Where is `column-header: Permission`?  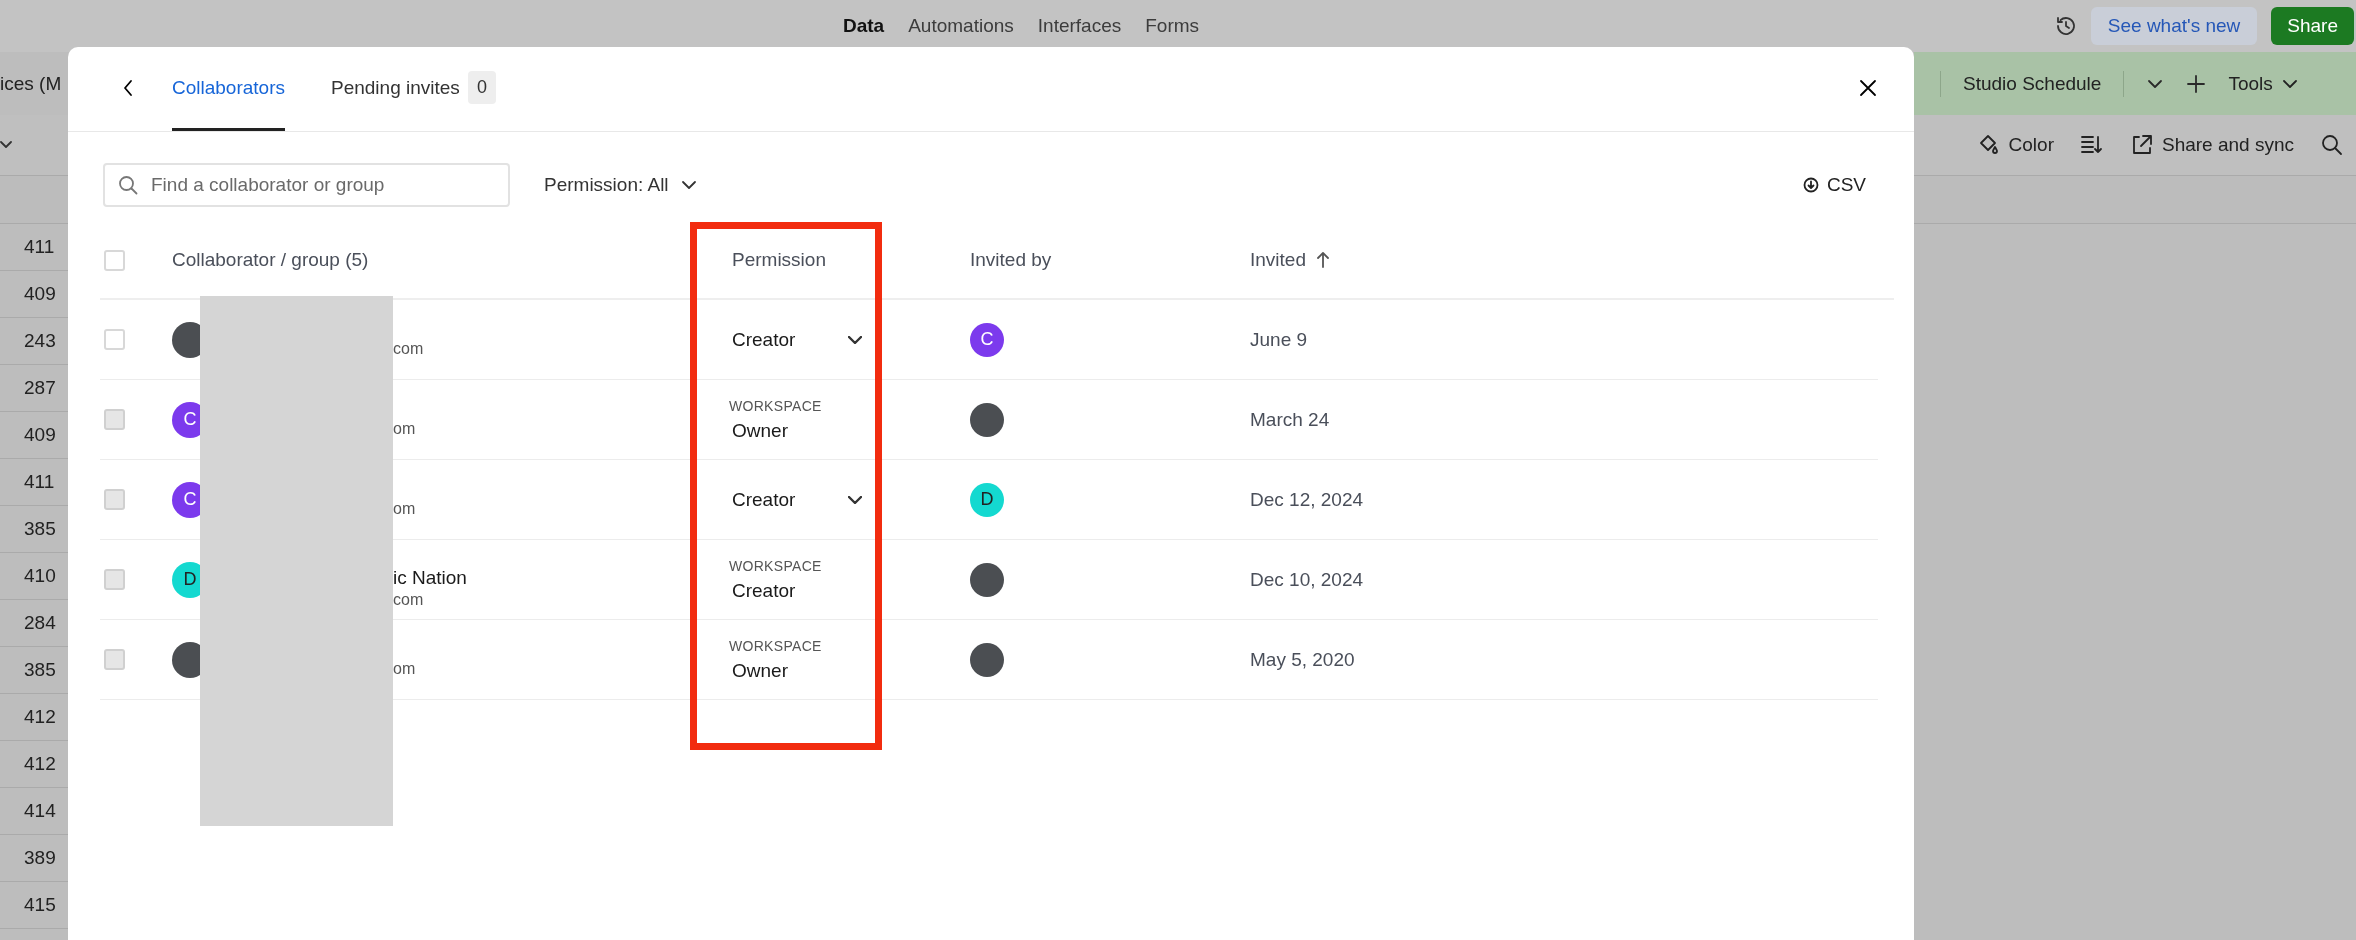
column-header: Permission is located at coordinates (779, 260).